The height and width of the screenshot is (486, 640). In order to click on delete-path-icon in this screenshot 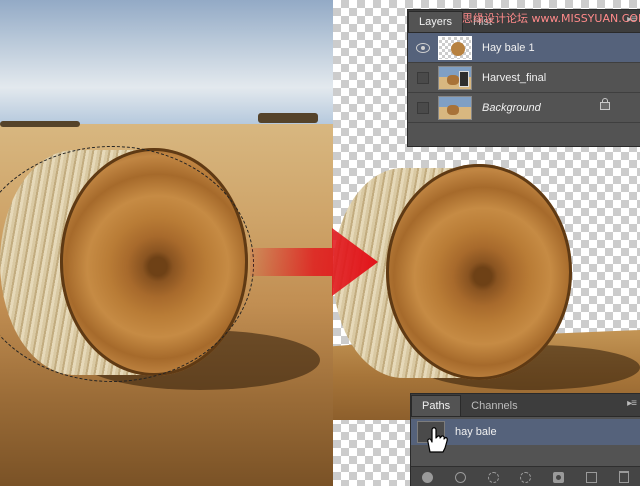, I will do `click(623, 477)`.